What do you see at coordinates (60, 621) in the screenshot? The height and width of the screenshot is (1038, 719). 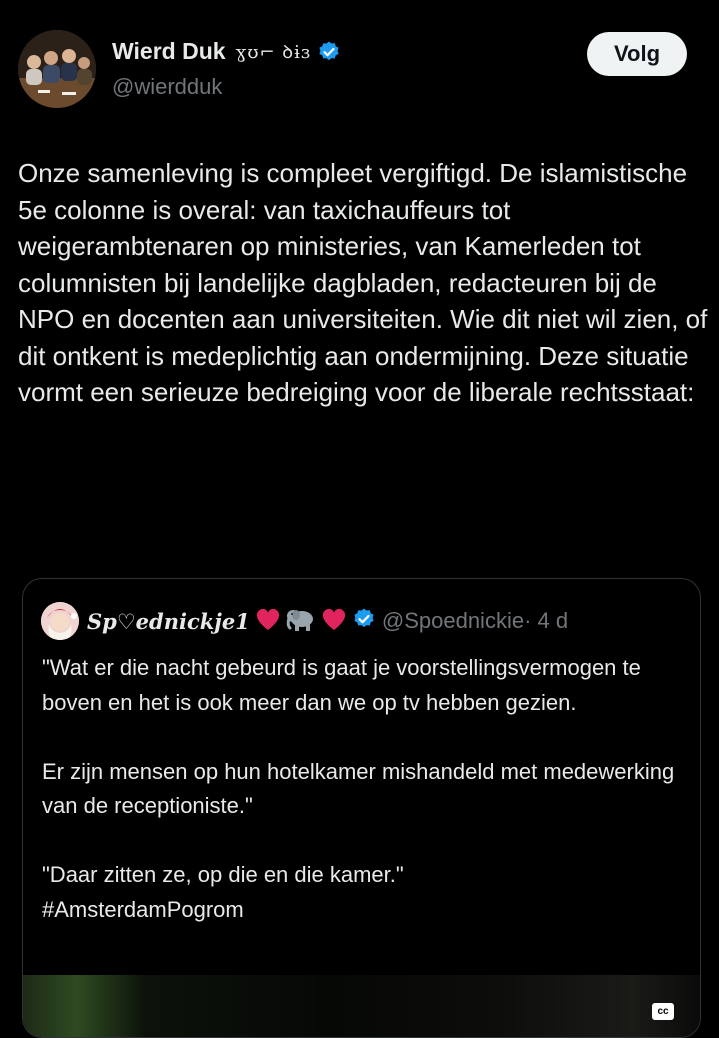 I see `quoted-author-avatar` at bounding box center [60, 621].